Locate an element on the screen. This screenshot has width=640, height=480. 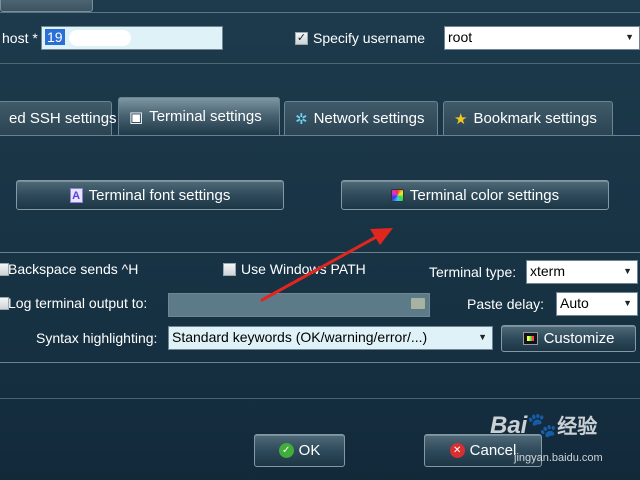
watermark-brand-tail: 经验 is located at coordinates (577, 427).